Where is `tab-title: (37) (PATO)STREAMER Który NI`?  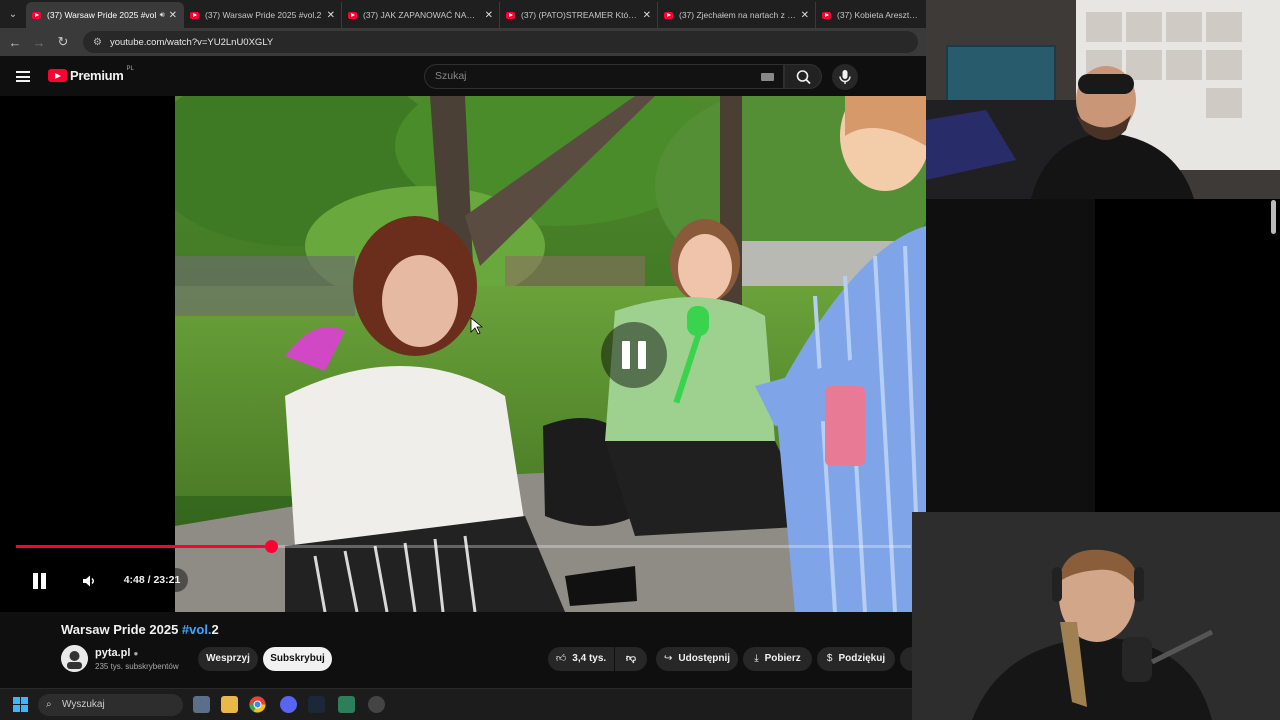
tab-title: (37) (PATO)STREAMER Który NI is located at coordinates (580, 15).